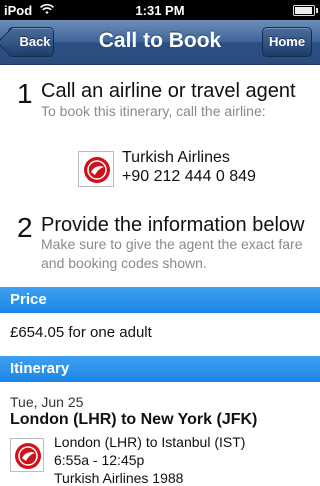  Describe the element at coordinates (25, 93) in the screenshot. I see `step-number: 1` at that location.